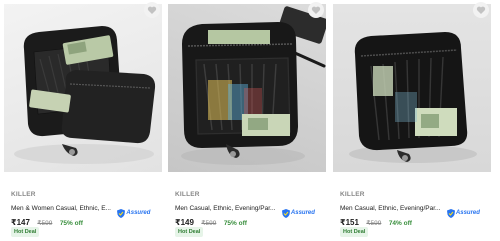 The image size is (500, 241). I want to click on selling-price: ₹149, so click(184, 222).